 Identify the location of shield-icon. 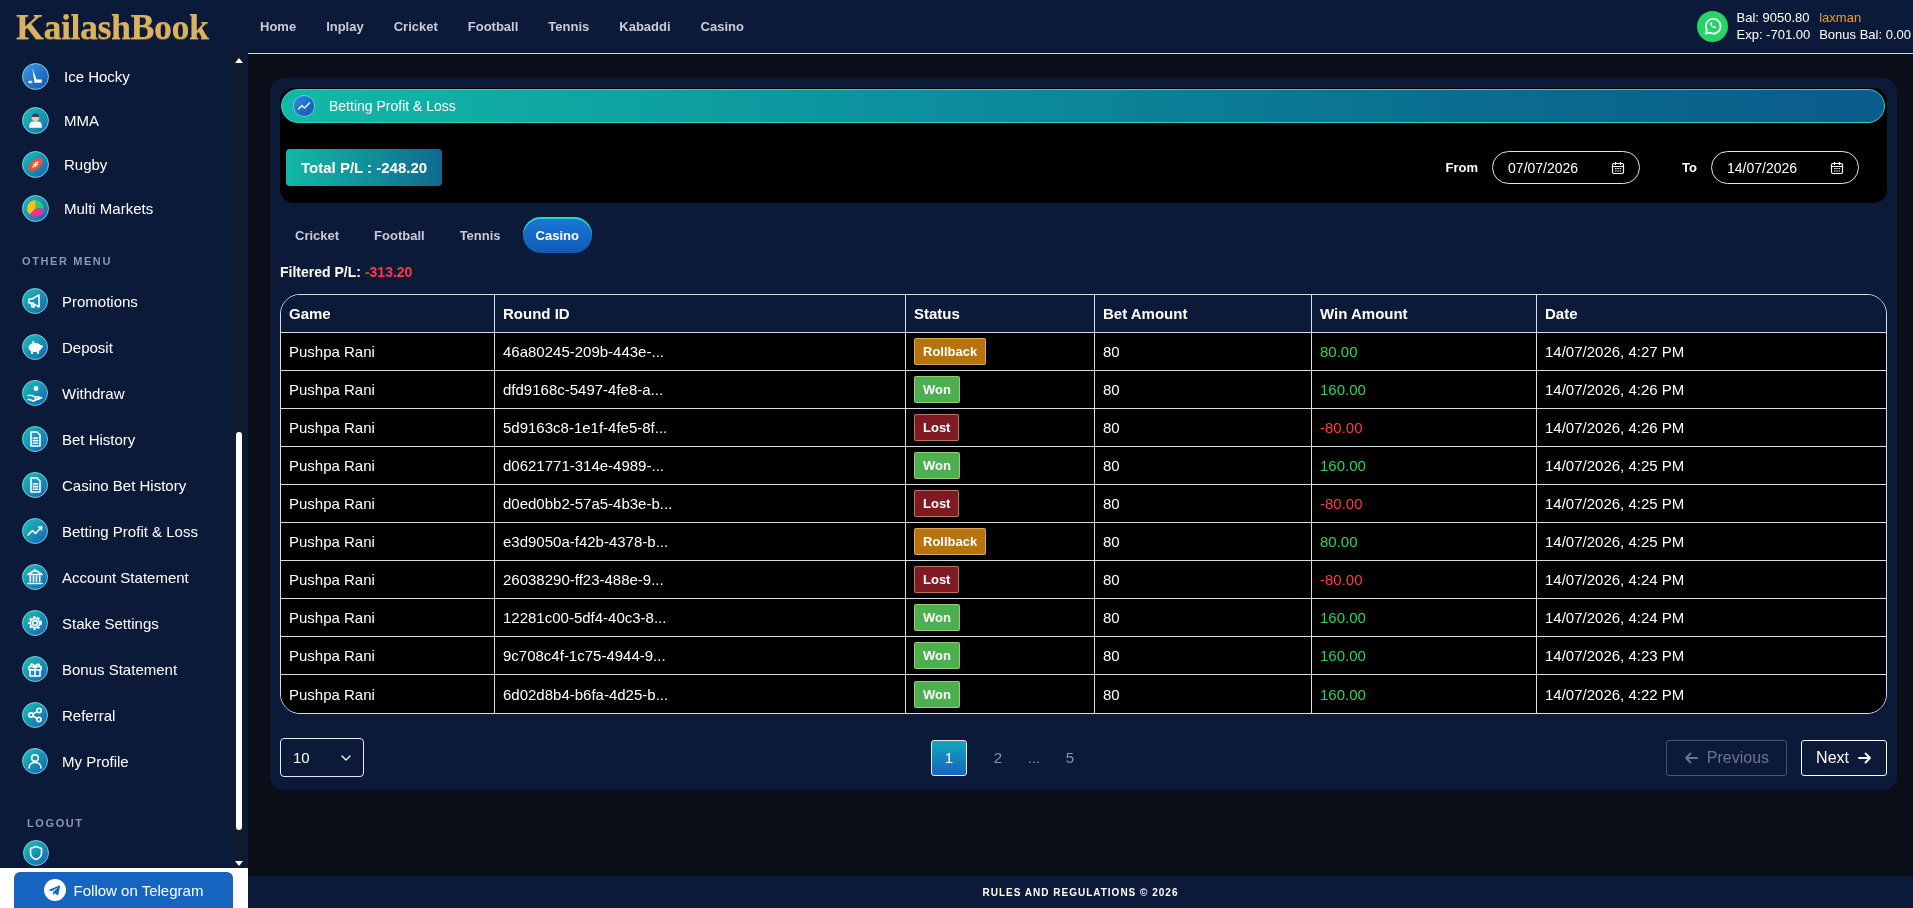
(36, 853).